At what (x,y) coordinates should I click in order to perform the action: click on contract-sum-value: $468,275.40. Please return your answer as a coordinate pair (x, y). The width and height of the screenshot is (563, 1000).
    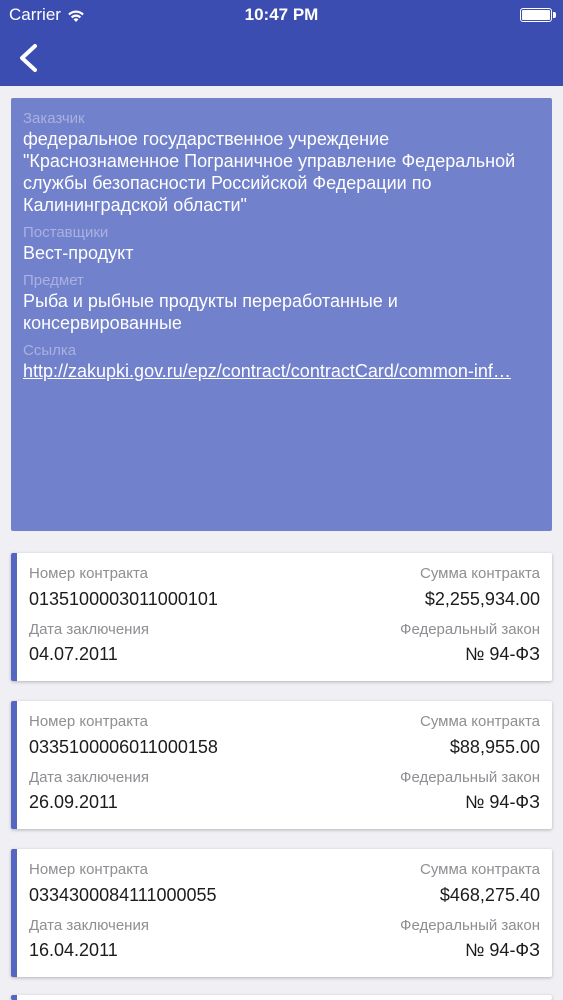
    Looking at the image, I should click on (489, 895).